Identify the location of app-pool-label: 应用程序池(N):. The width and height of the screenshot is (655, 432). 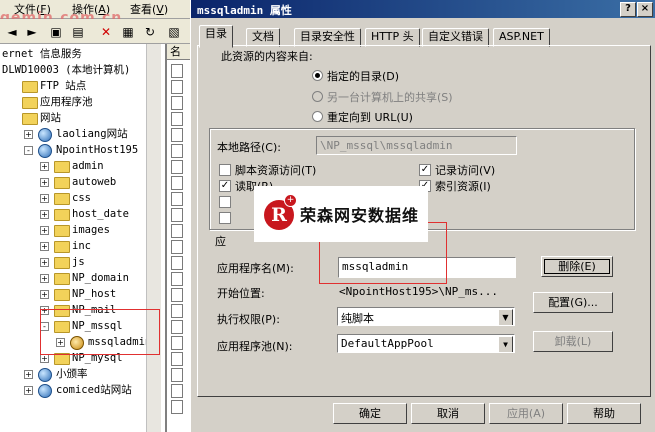
(255, 346).